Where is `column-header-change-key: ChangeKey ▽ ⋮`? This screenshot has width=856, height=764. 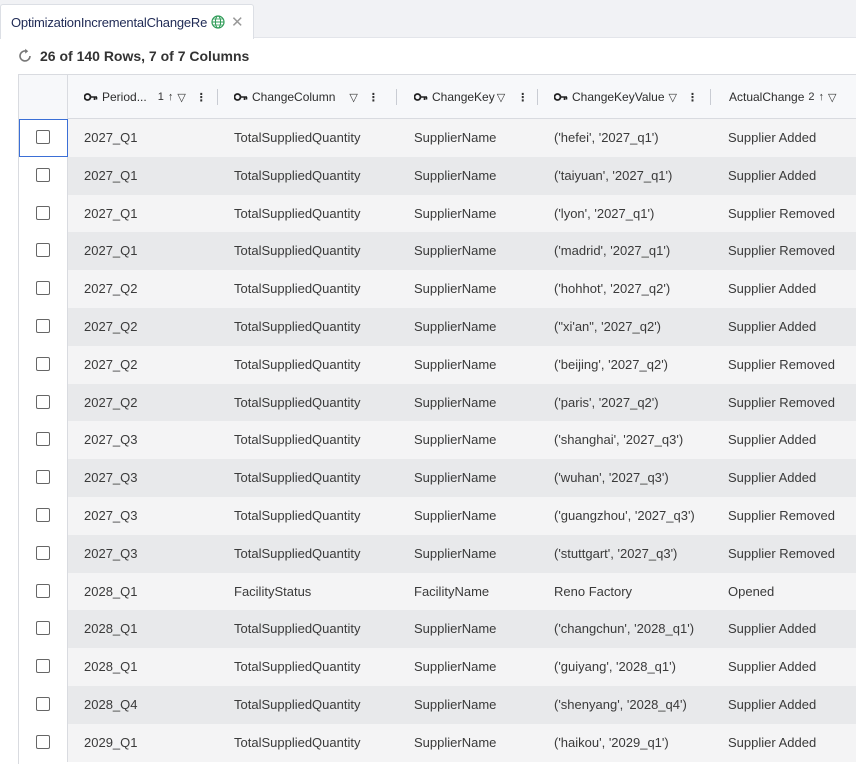
column-header-change-key: ChangeKey ▽ ⋮ is located at coordinates (479, 97).